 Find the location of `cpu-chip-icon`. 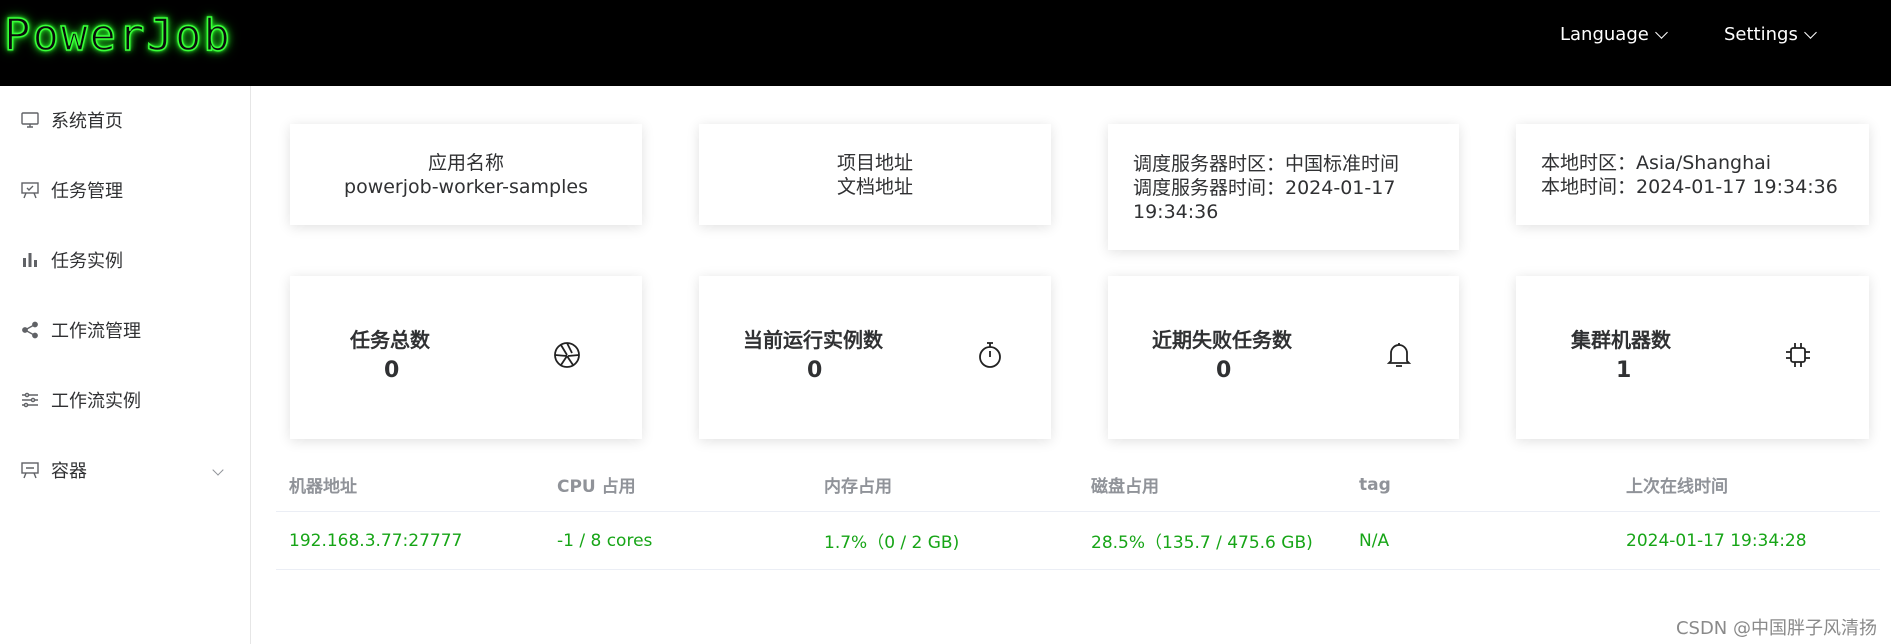

cpu-chip-icon is located at coordinates (1798, 355).